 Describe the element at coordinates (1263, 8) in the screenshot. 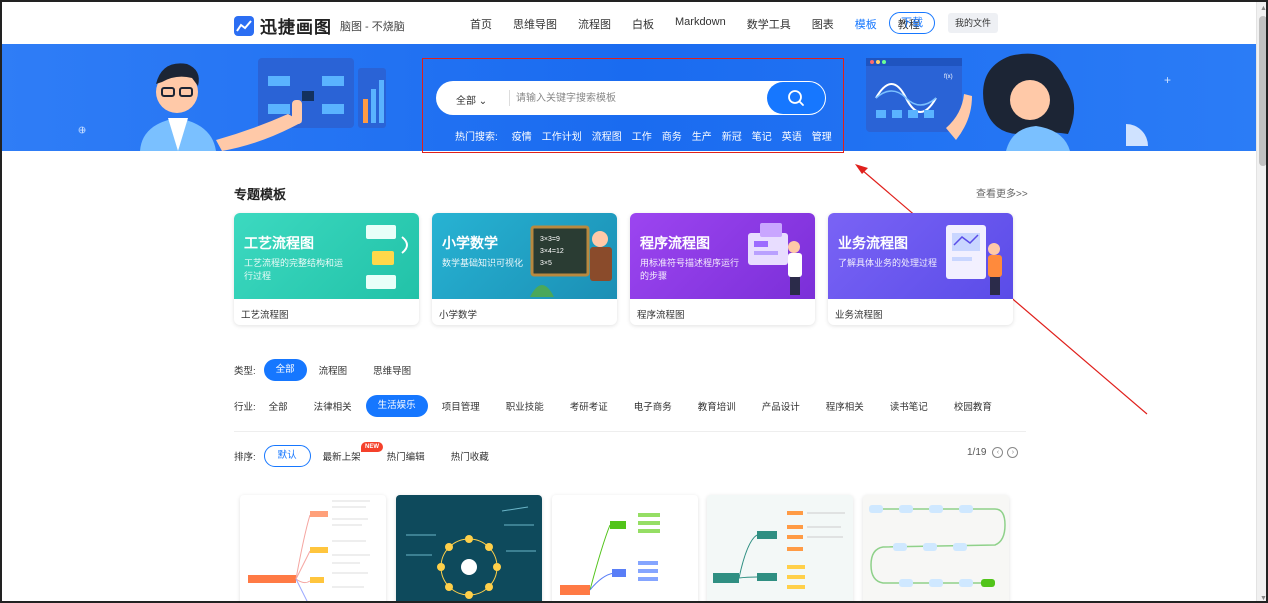

I see `scroll-up-icon: ▲` at that location.